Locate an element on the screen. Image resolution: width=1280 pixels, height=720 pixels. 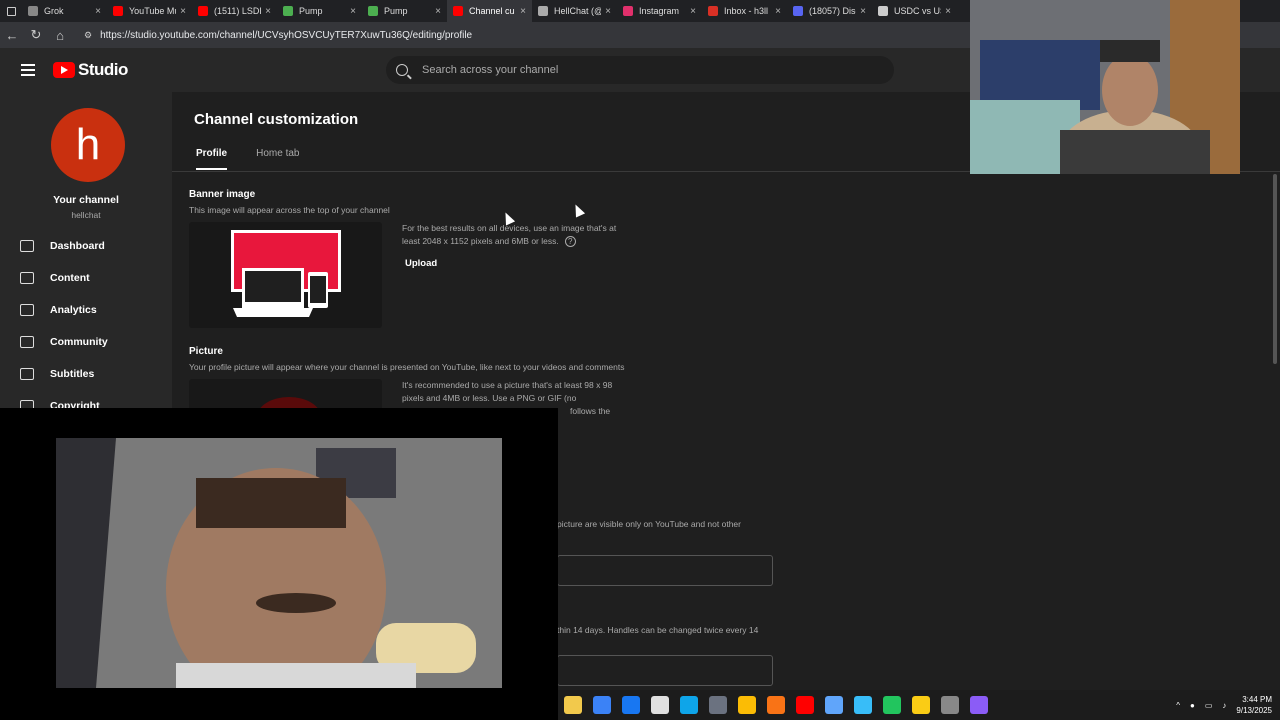
sidebar-item-label: Content is located at coordinates (70, 278).